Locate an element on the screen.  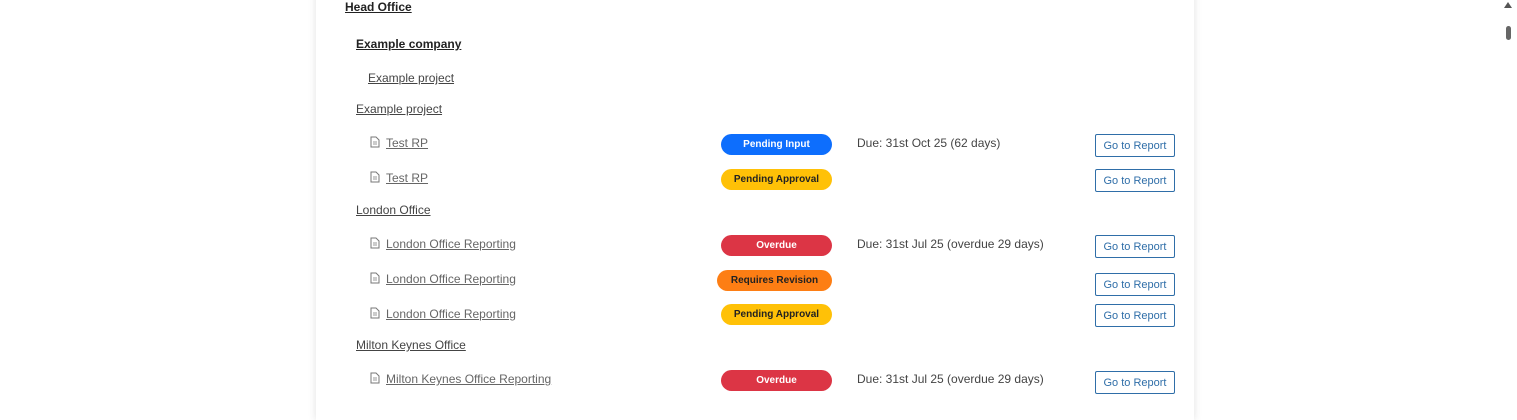
status-badge: Pending Input is located at coordinates (776, 144).